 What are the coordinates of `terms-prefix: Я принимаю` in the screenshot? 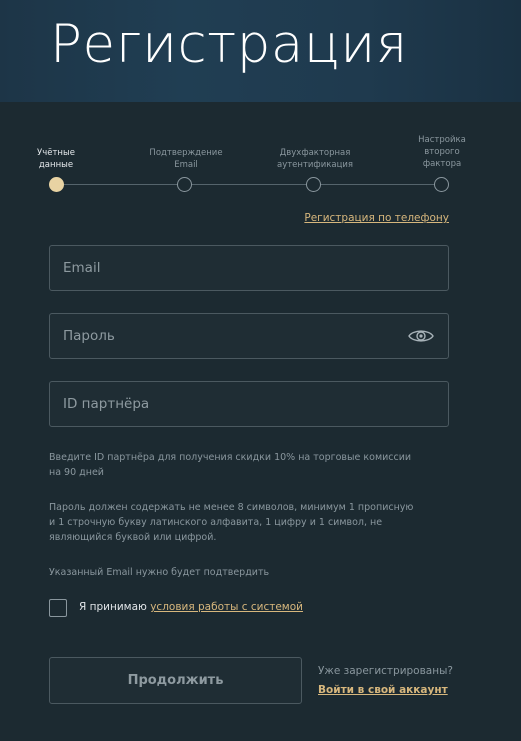 It's located at (115, 607).